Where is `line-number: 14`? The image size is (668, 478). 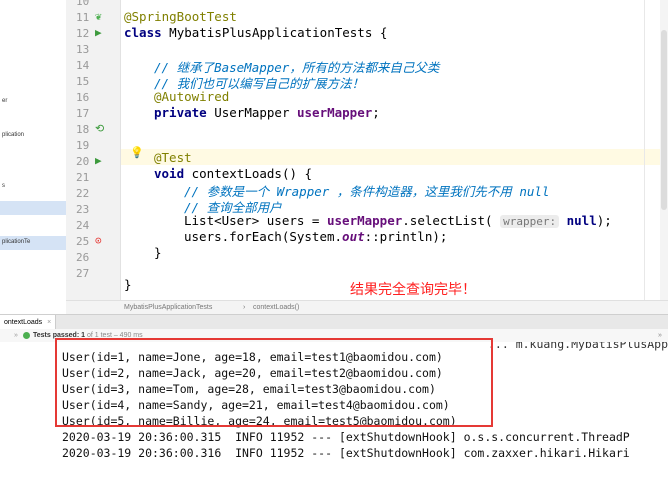 line-number: 14 is located at coordinates (83, 65).